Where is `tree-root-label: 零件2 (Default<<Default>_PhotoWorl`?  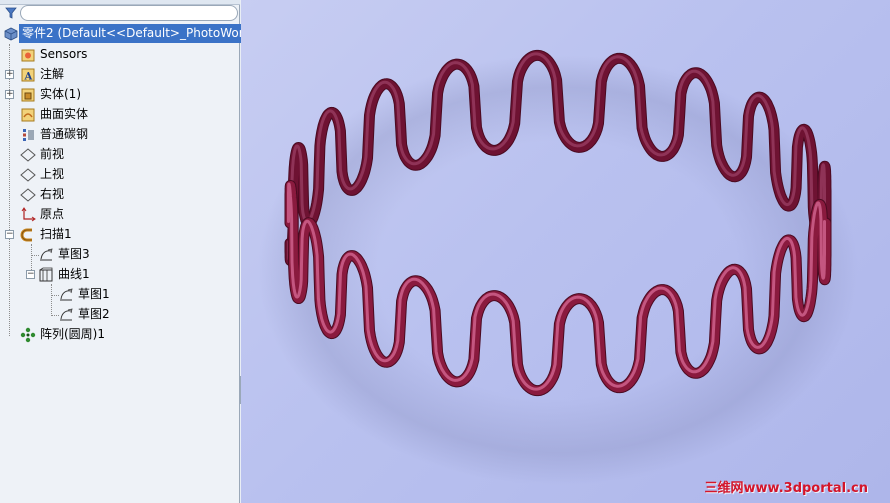 tree-root-label: 零件2 (Default<<Default>_PhotoWorl is located at coordinates (134, 33).